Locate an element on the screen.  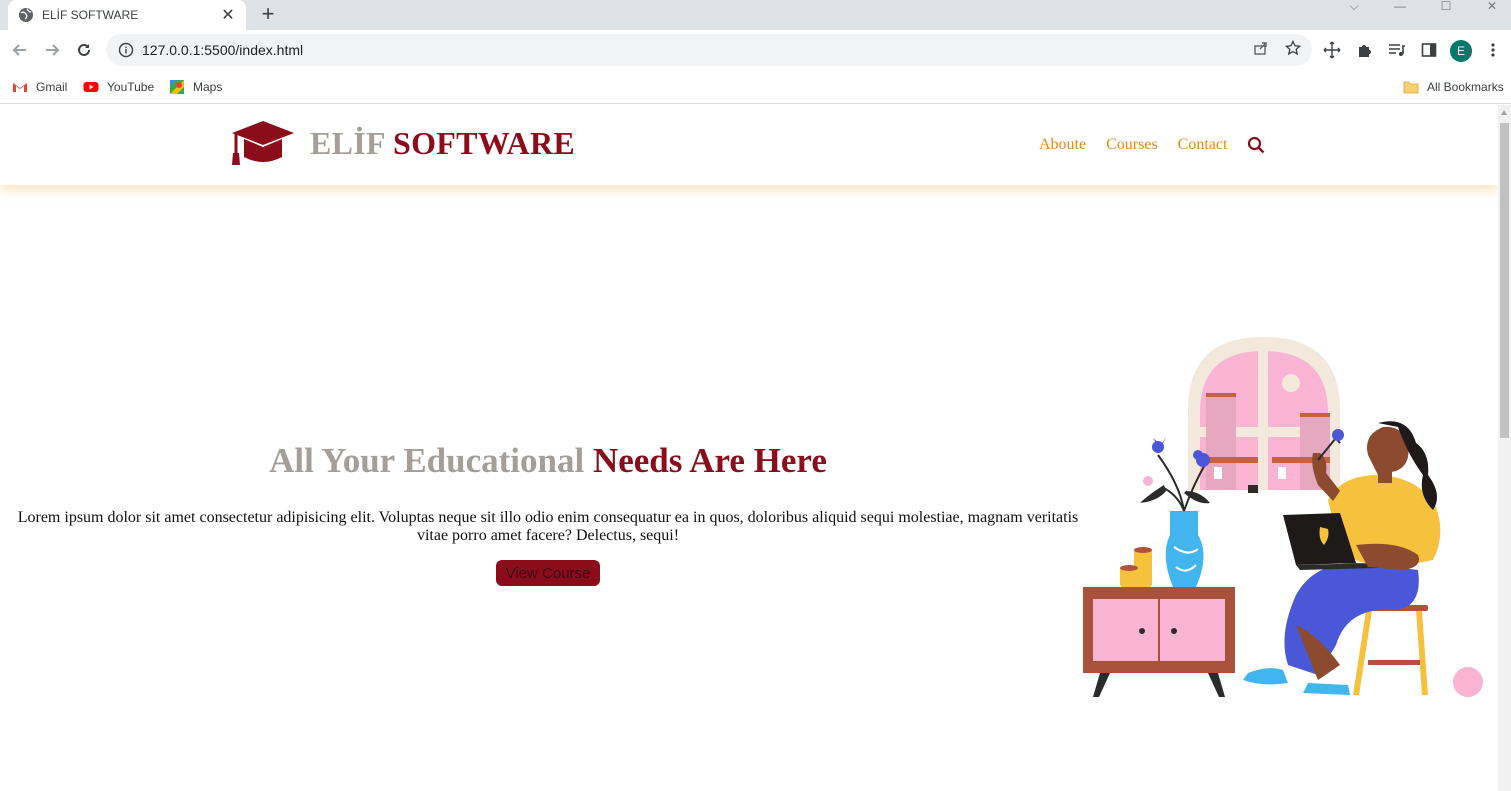
bookmarks-bar: Gmail YouTube Maps All Bookmarks is located at coordinates (755, 88).